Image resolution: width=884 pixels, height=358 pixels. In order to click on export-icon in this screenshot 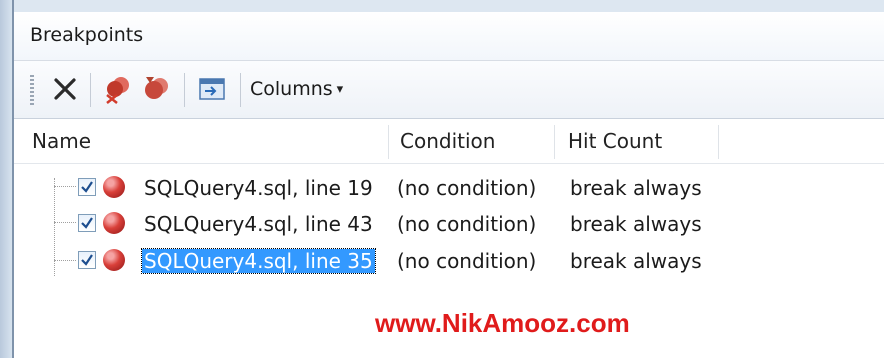, I will do `click(212, 89)`.